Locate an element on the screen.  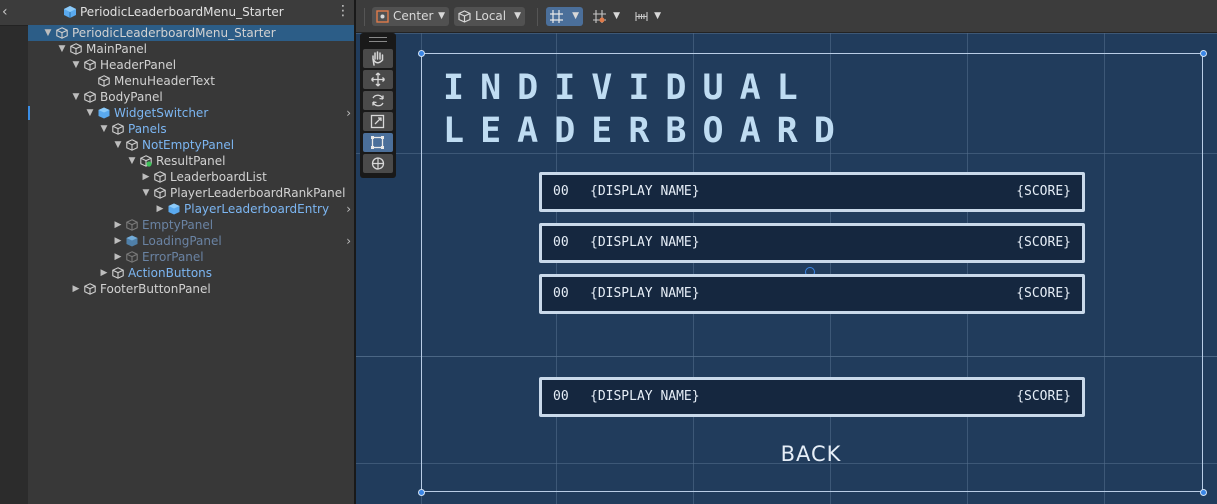
hierarchy-row: ▼ PlayerLeaderboardRankPanel is located at coordinates (191, 193).